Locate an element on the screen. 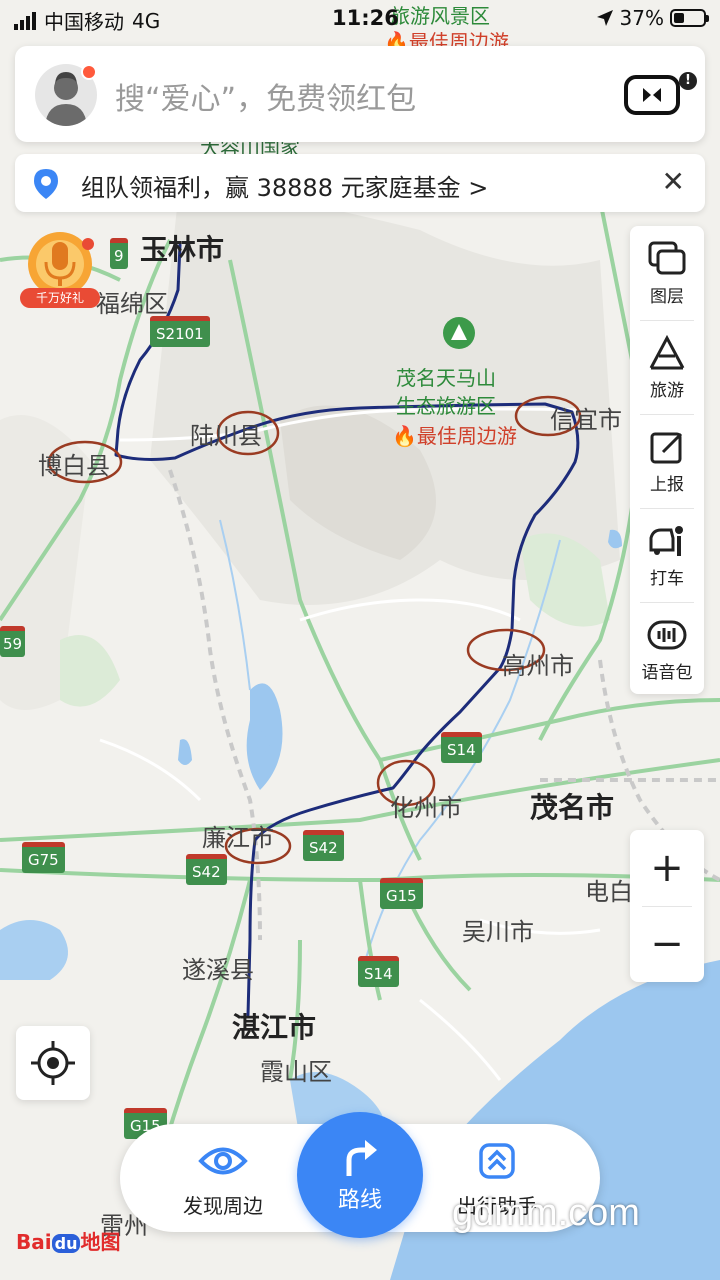  road-shield-s42-b: S42 is located at coordinates (206, 869).